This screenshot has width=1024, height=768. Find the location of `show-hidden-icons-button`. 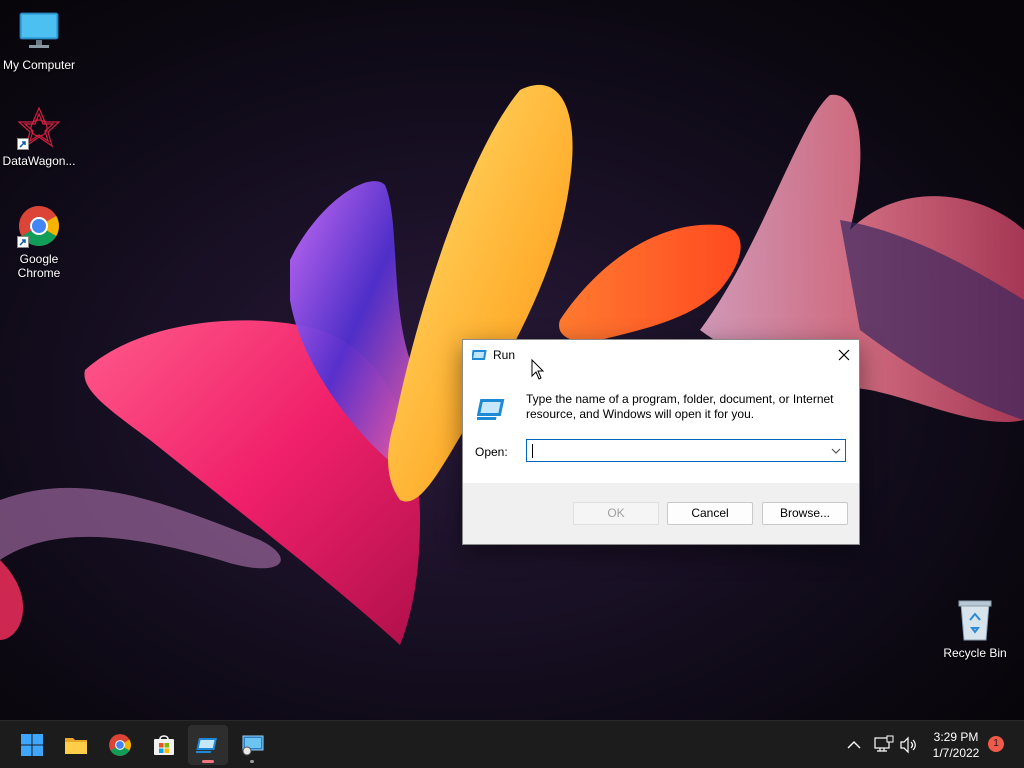

show-hidden-icons-button is located at coordinates (854, 745).